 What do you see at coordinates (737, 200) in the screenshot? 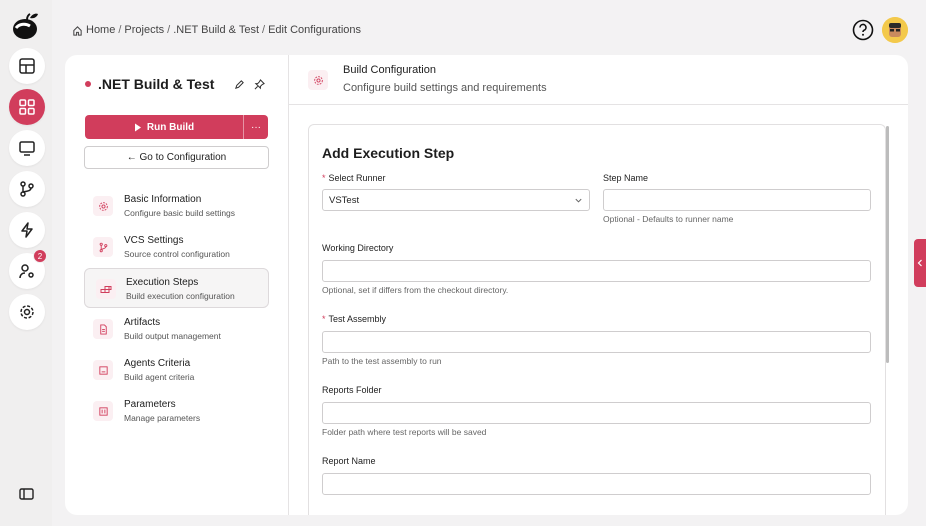
I see `step-name-input` at bounding box center [737, 200].